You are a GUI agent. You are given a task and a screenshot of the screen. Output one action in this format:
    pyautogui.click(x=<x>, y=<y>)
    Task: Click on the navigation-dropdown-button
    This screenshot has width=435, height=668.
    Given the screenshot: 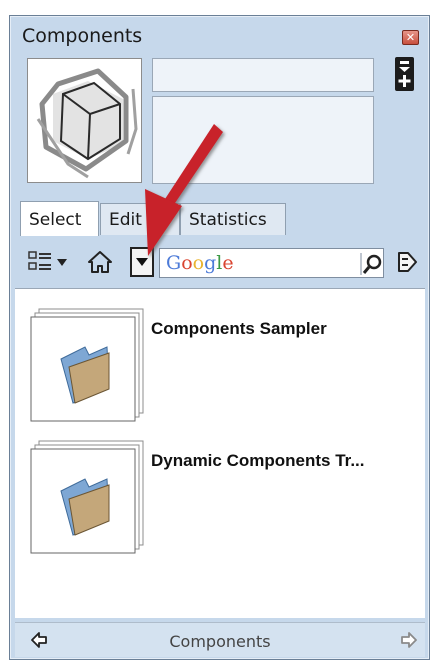 What is the action you would take?
    pyautogui.click(x=142, y=262)
    